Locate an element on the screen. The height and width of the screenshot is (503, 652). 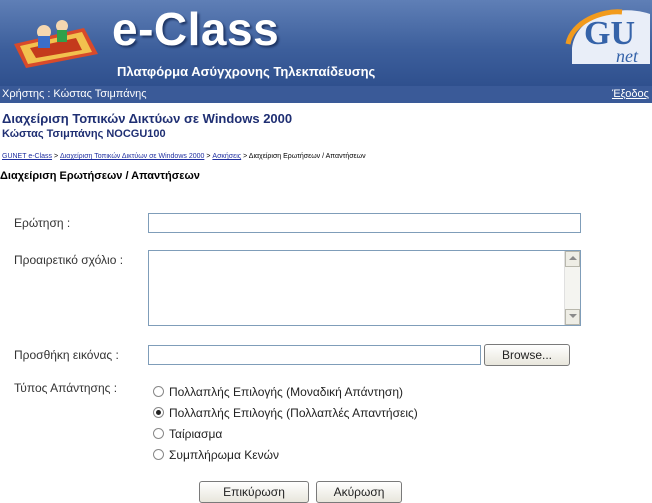
platform-subtitle: Πλατφόρμα Ασύγχρονης Τηλεκπαίδευσης is located at coordinates (246, 71).